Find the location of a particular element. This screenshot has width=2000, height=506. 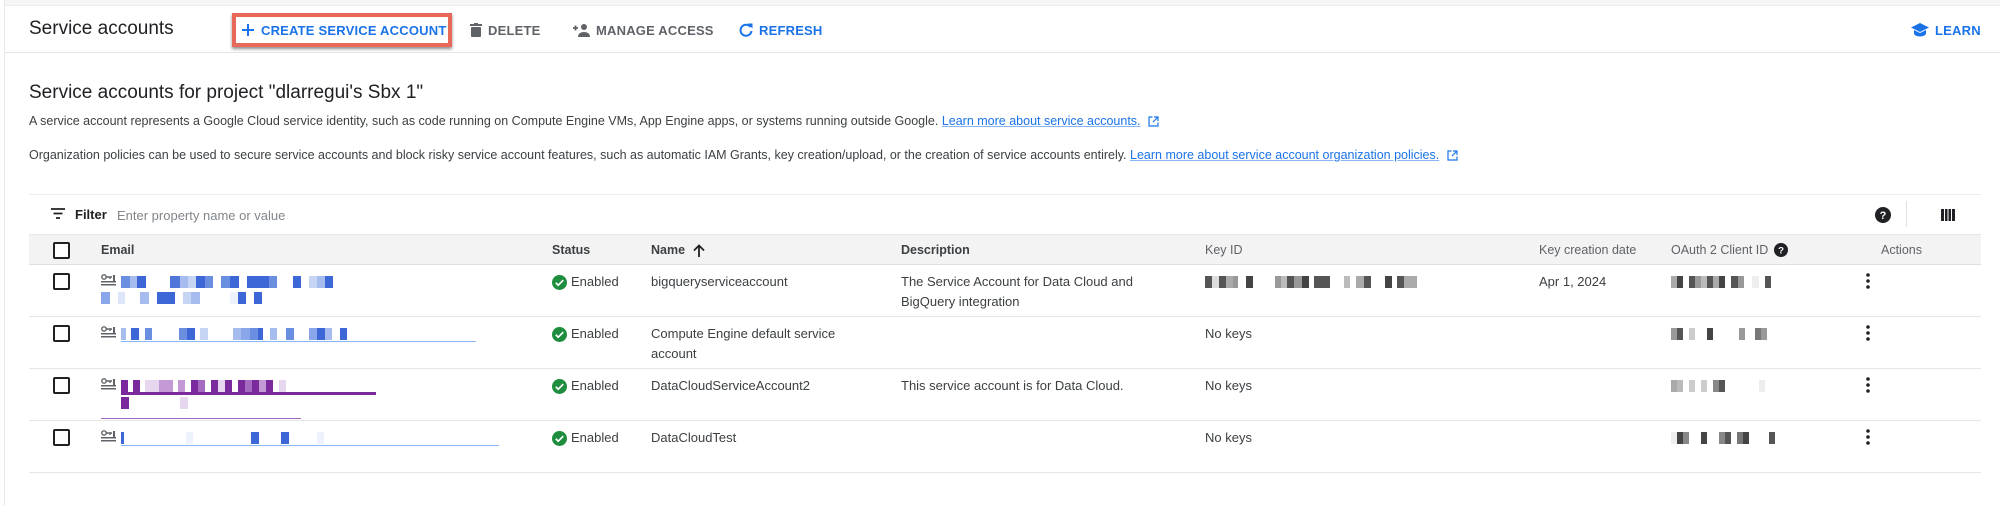

refresh-button: REFRESH is located at coordinates (781, 30).